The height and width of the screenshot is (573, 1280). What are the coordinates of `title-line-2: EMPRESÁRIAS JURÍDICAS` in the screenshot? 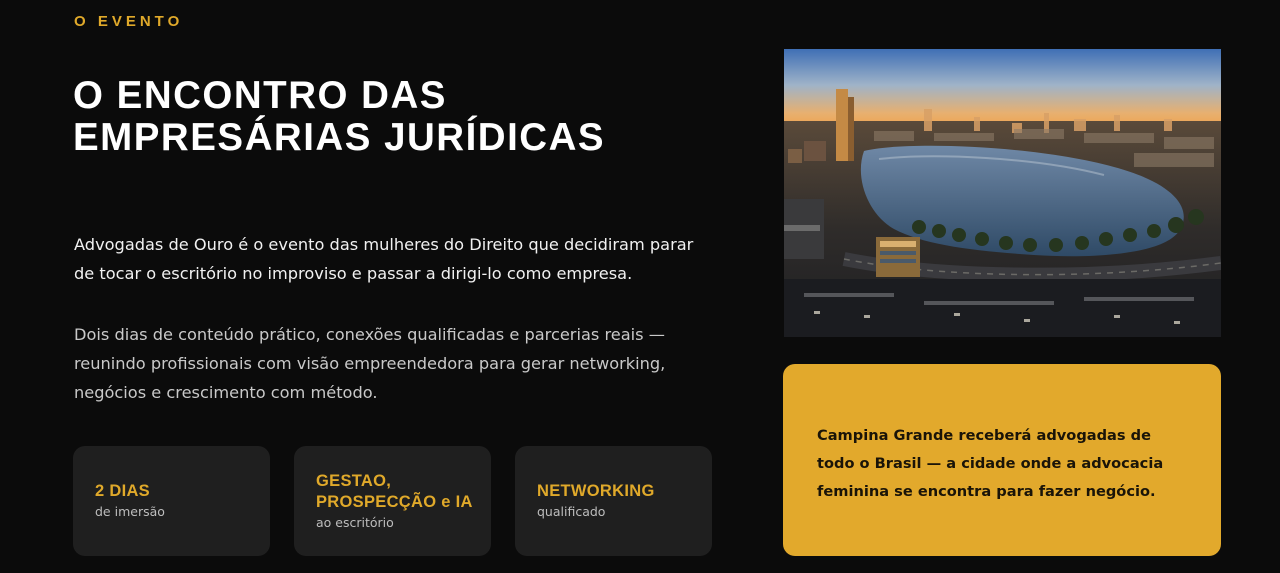 It's located at (339, 137).